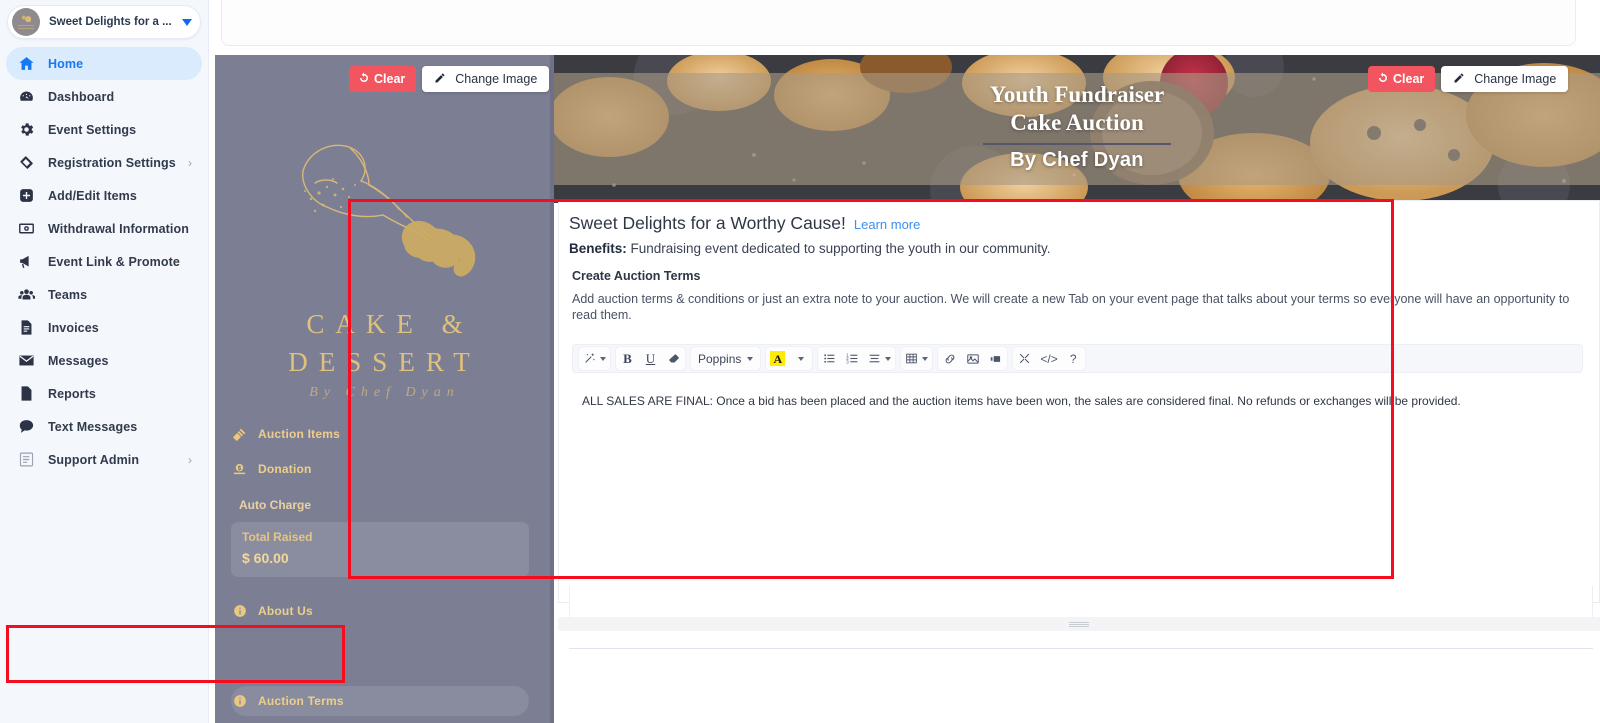 This screenshot has width=1600, height=723. I want to click on preview-nav-about-us: About Us, so click(272, 611).